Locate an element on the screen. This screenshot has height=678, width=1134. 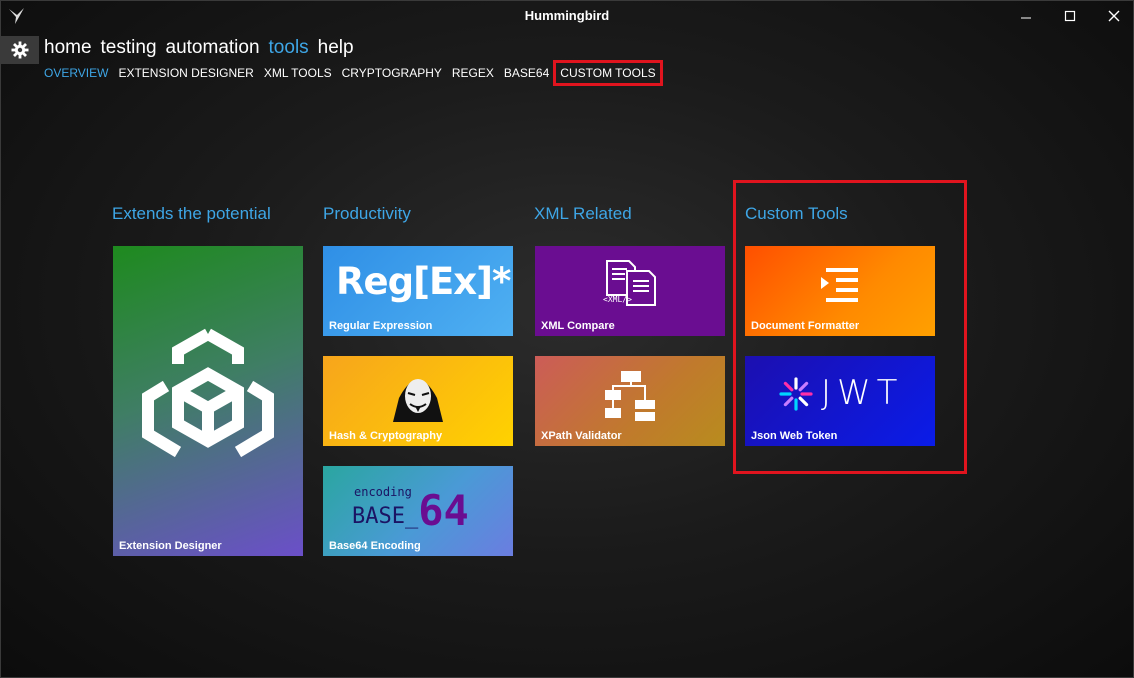
tab-xml-tools: XML TOOLS is located at coordinates (298, 73).